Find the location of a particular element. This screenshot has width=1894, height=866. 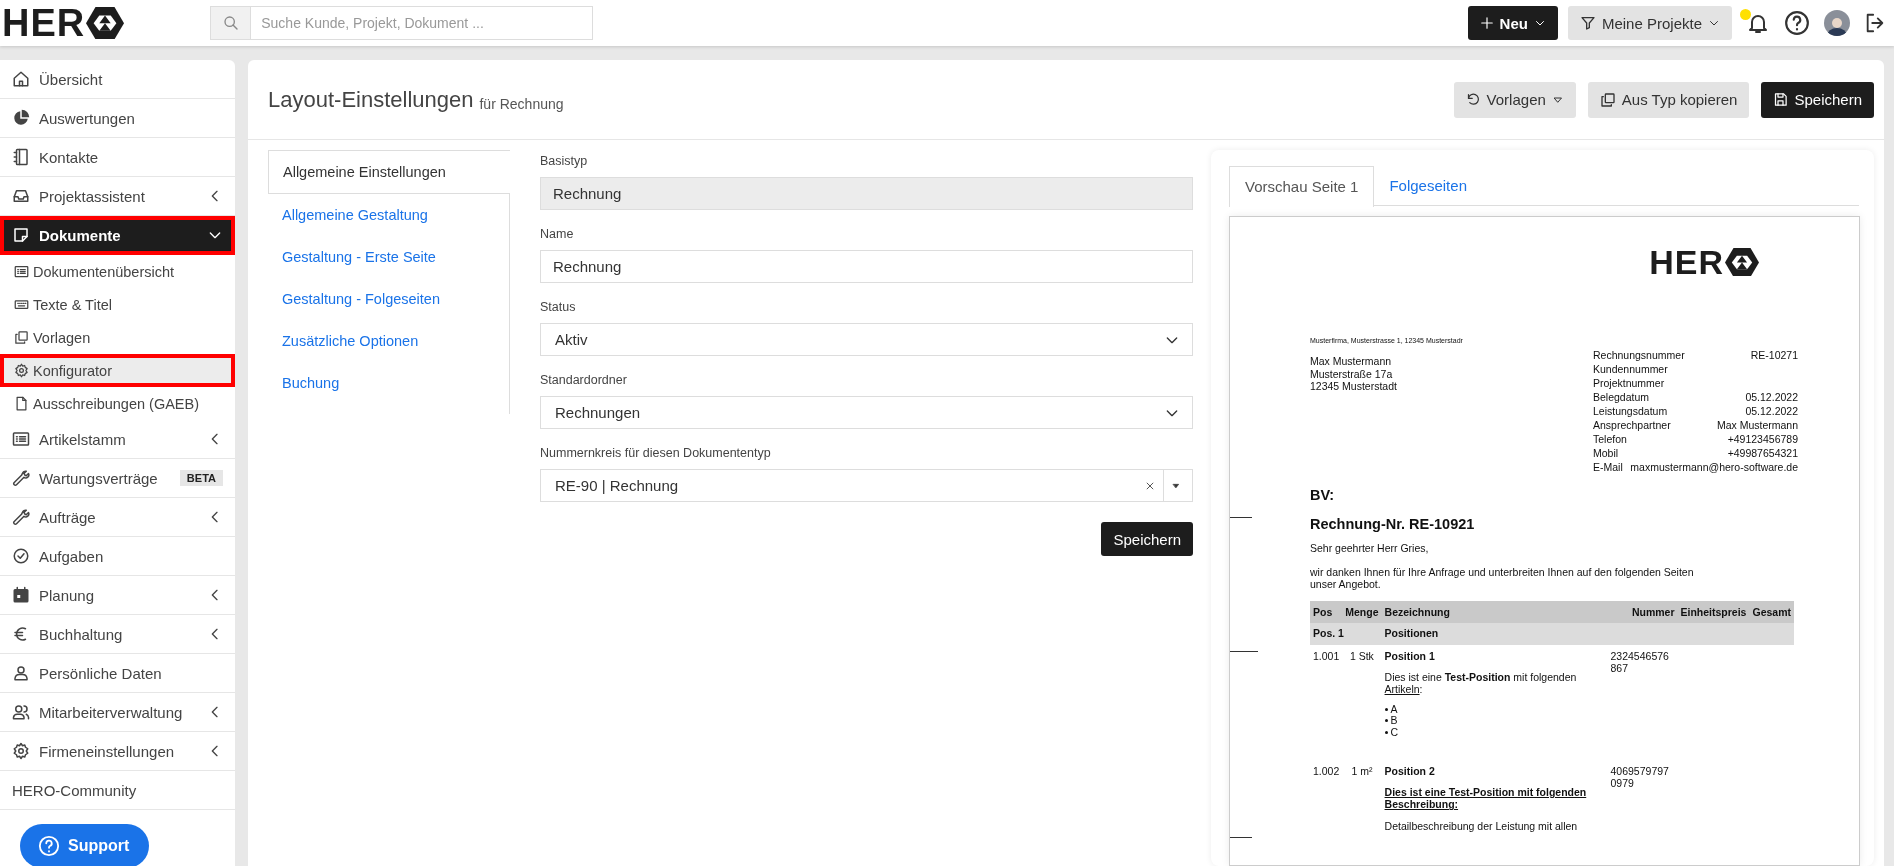

column-header: Menge is located at coordinates (1362, 611).